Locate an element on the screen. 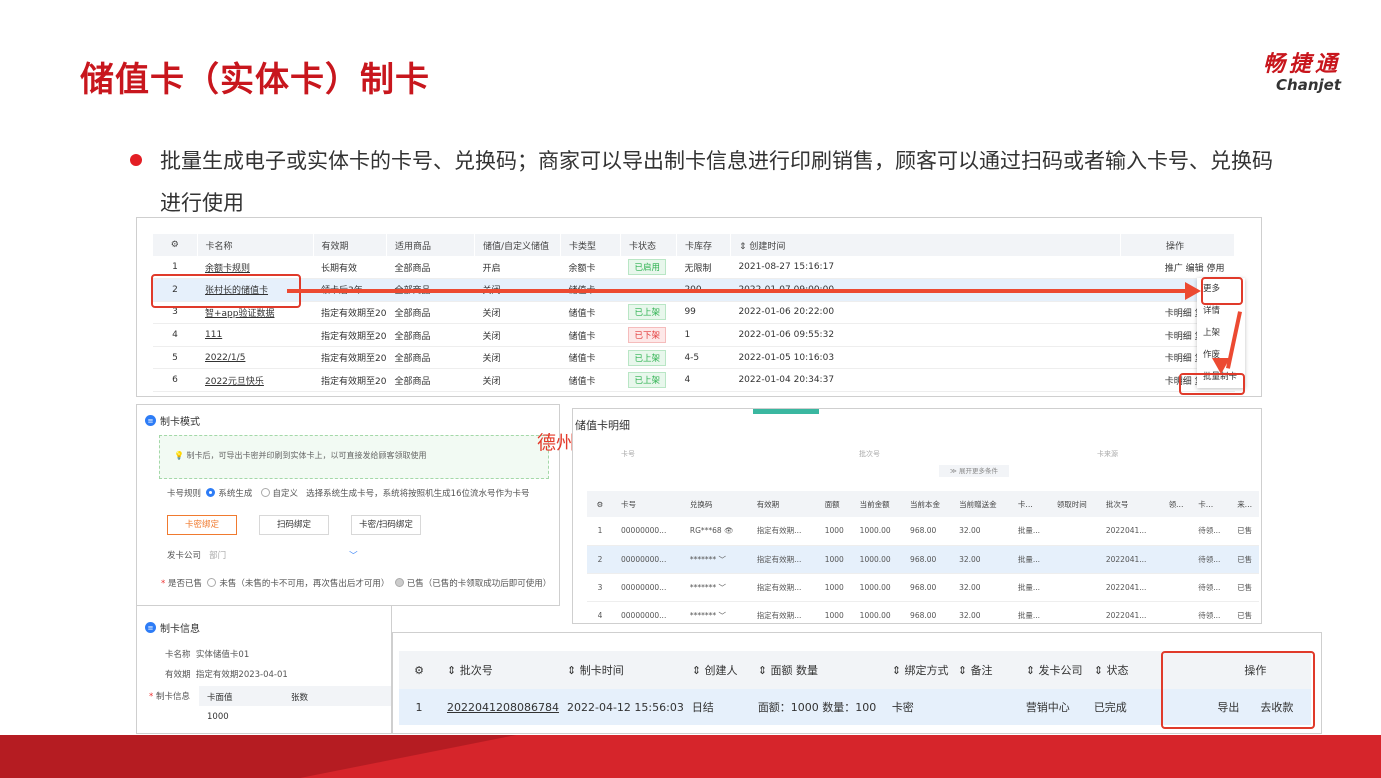 This screenshot has height=778, width=1381. make-info-label: 制卡信息 is located at coordinates (172, 697).